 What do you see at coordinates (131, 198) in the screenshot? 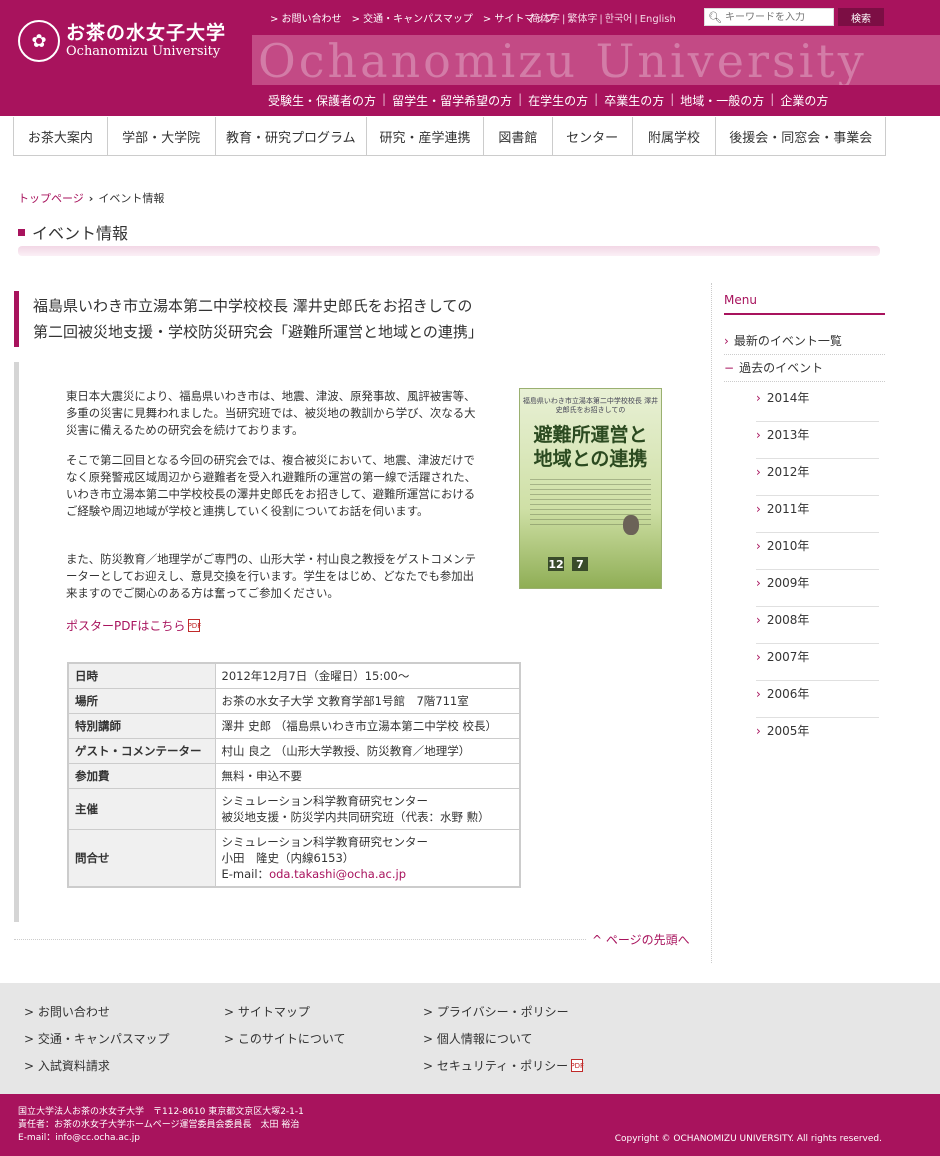
I see `breadcrumb-current: イベント情報` at bounding box center [131, 198].